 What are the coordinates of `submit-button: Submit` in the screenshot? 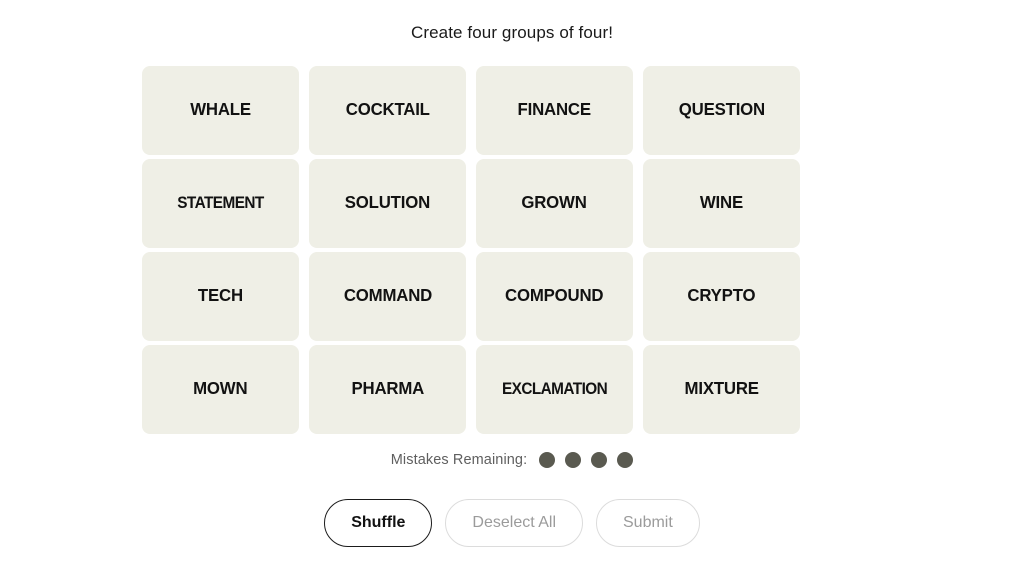 It's located at (648, 523).